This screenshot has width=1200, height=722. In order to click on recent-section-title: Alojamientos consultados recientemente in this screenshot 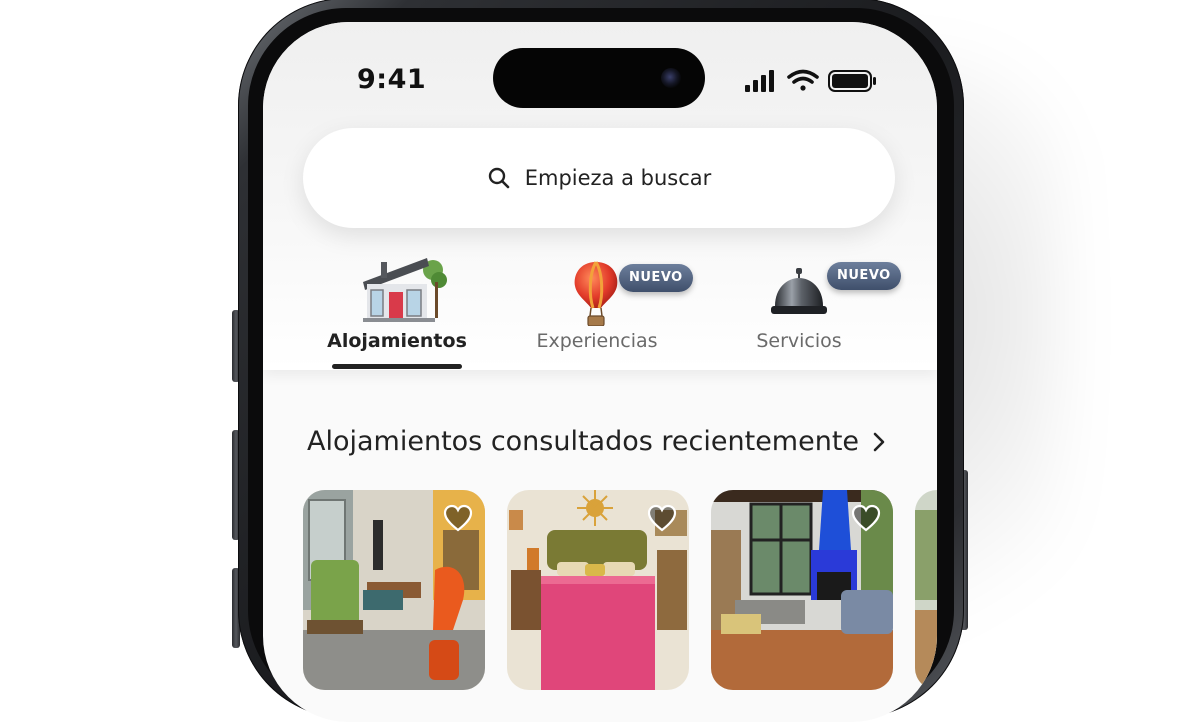, I will do `click(583, 441)`.